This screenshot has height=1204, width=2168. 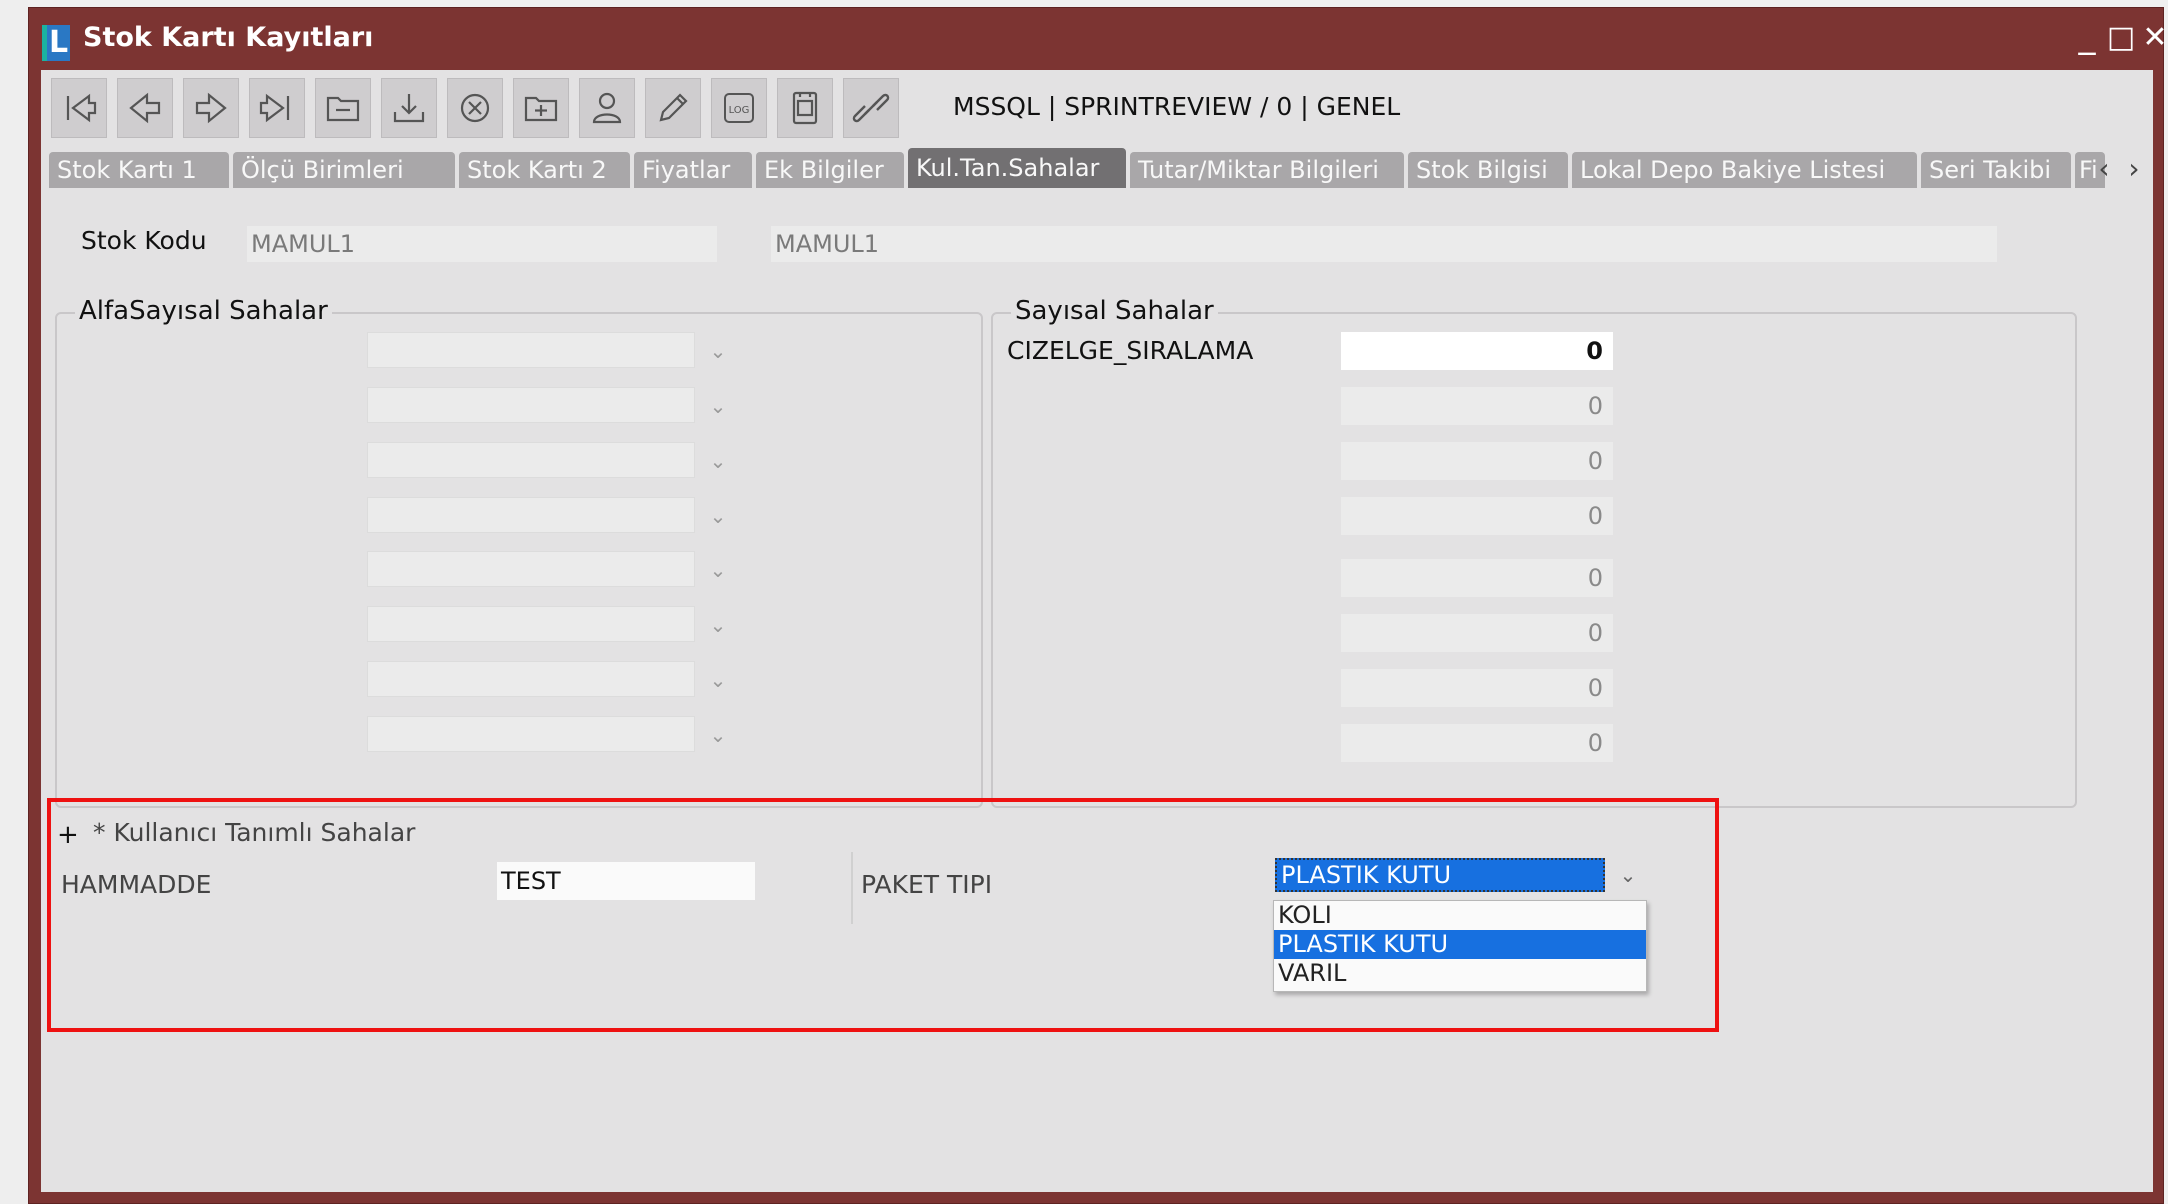 I want to click on download-button, so click(x=409, y=108).